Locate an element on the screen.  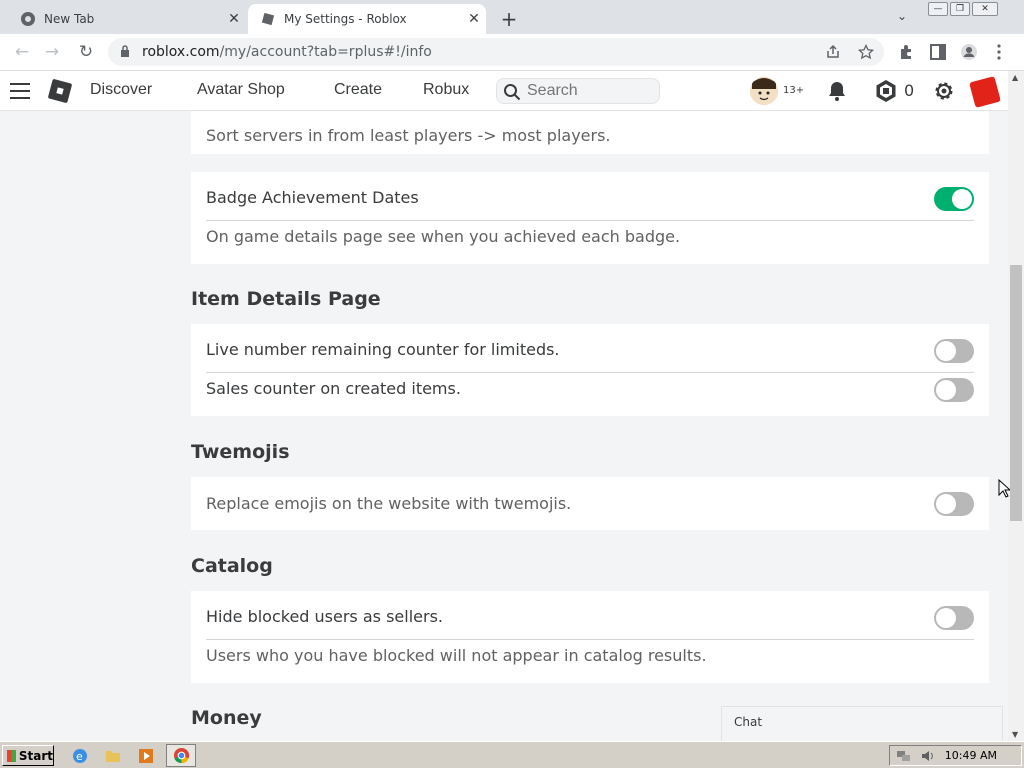
settings-gear-icon is located at coordinates (944, 91).